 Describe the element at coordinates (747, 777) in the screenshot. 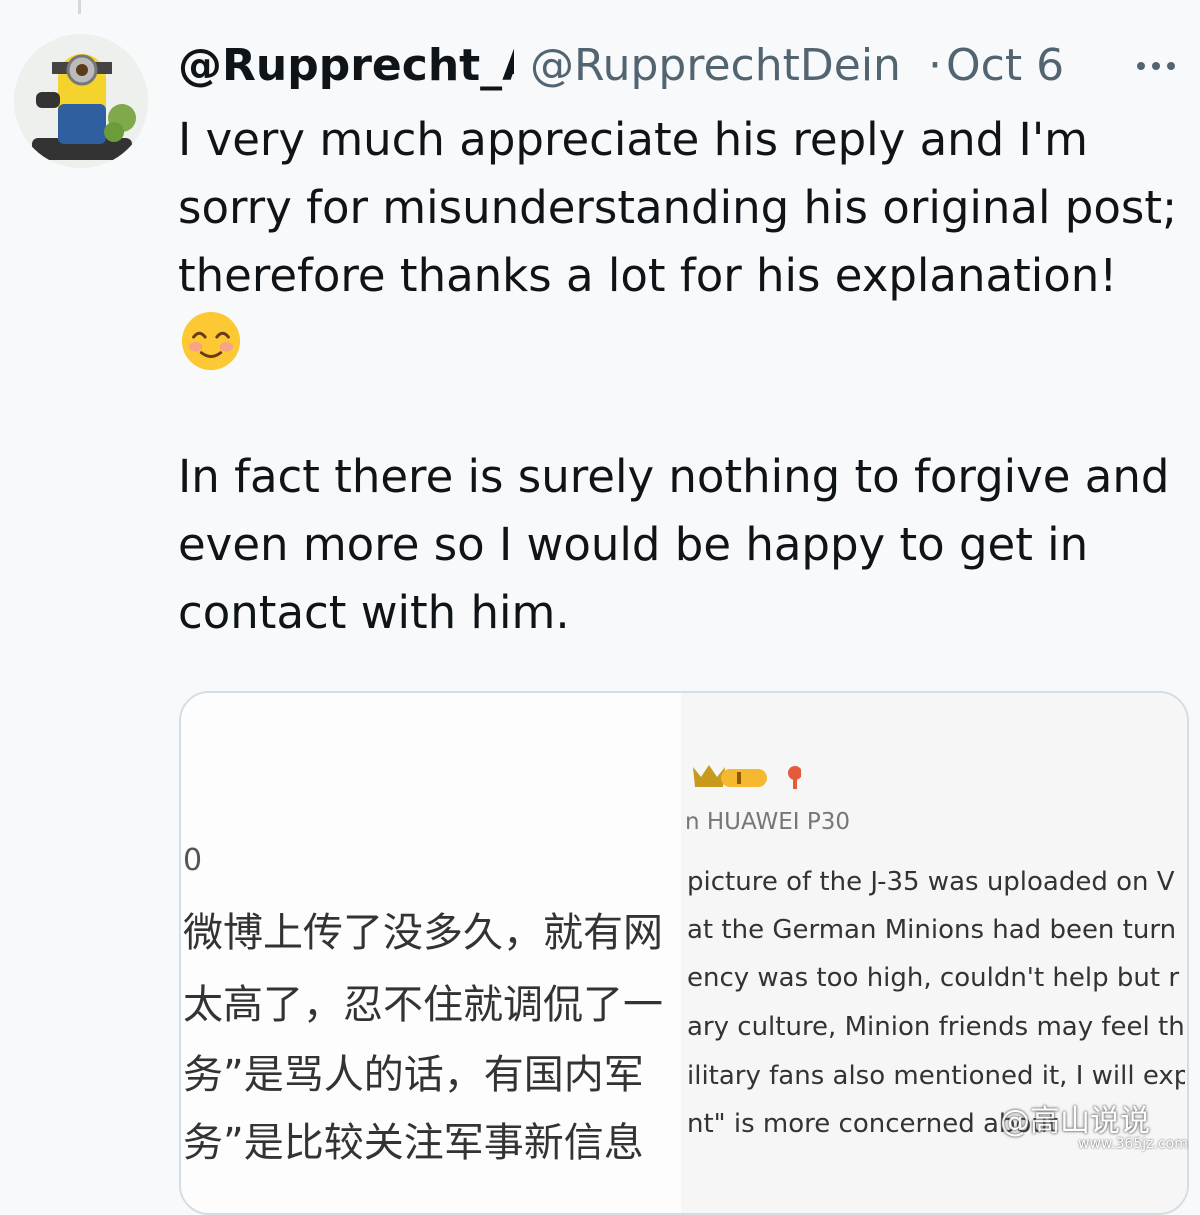

I see `crown-badge-icon` at that location.